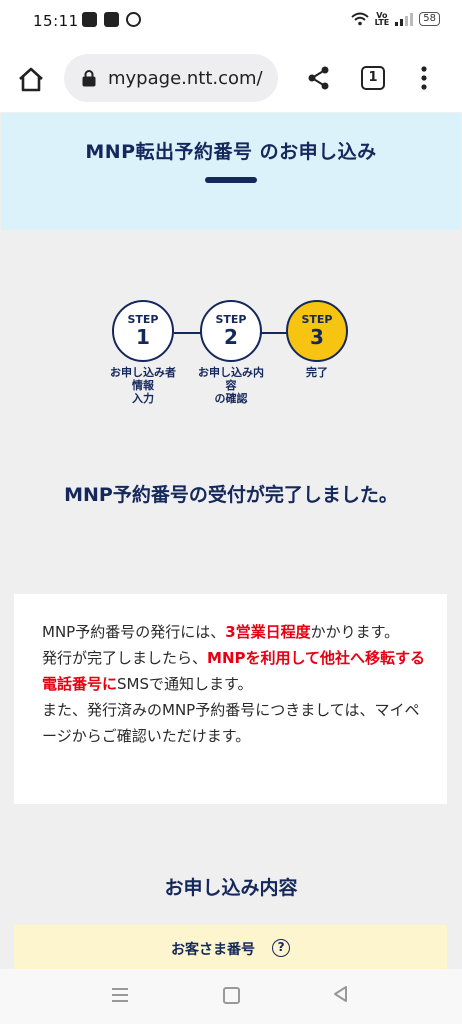 Image resolution: width=462 pixels, height=1024 pixels. Describe the element at coordinates (231, 152) in the screenshot. I see `page-title: MNP転出予約番号 のお申し込み` at that location.